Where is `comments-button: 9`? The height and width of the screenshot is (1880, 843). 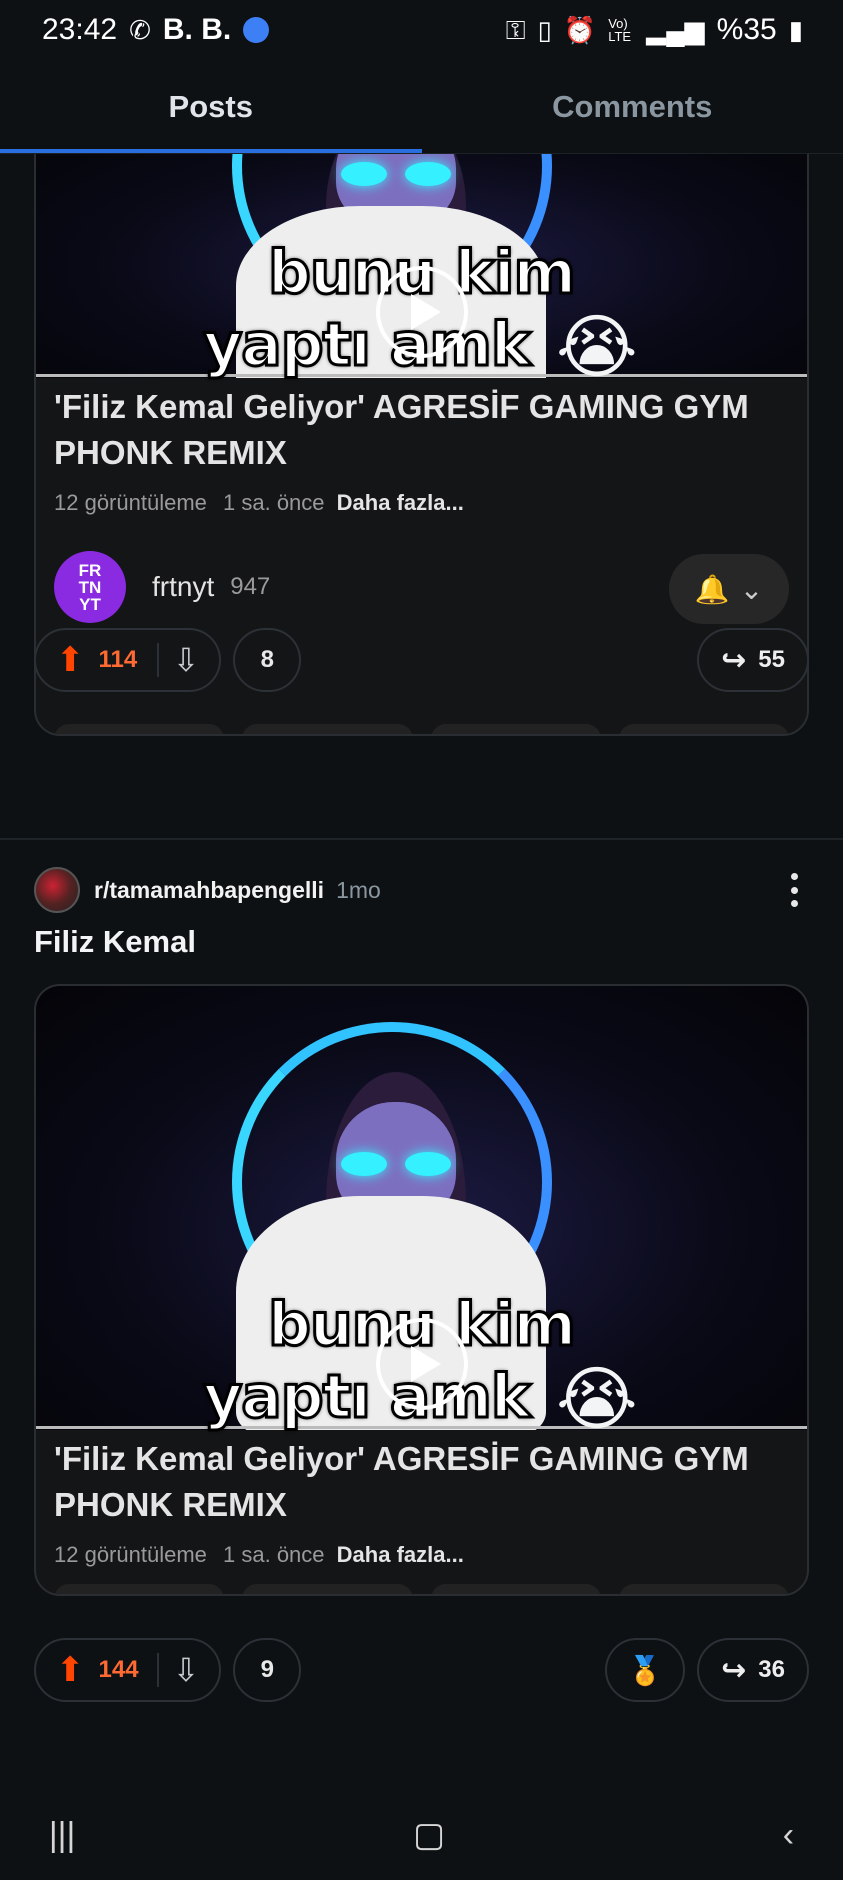
comments-button: 9 is located at coordinates (267, 1670).